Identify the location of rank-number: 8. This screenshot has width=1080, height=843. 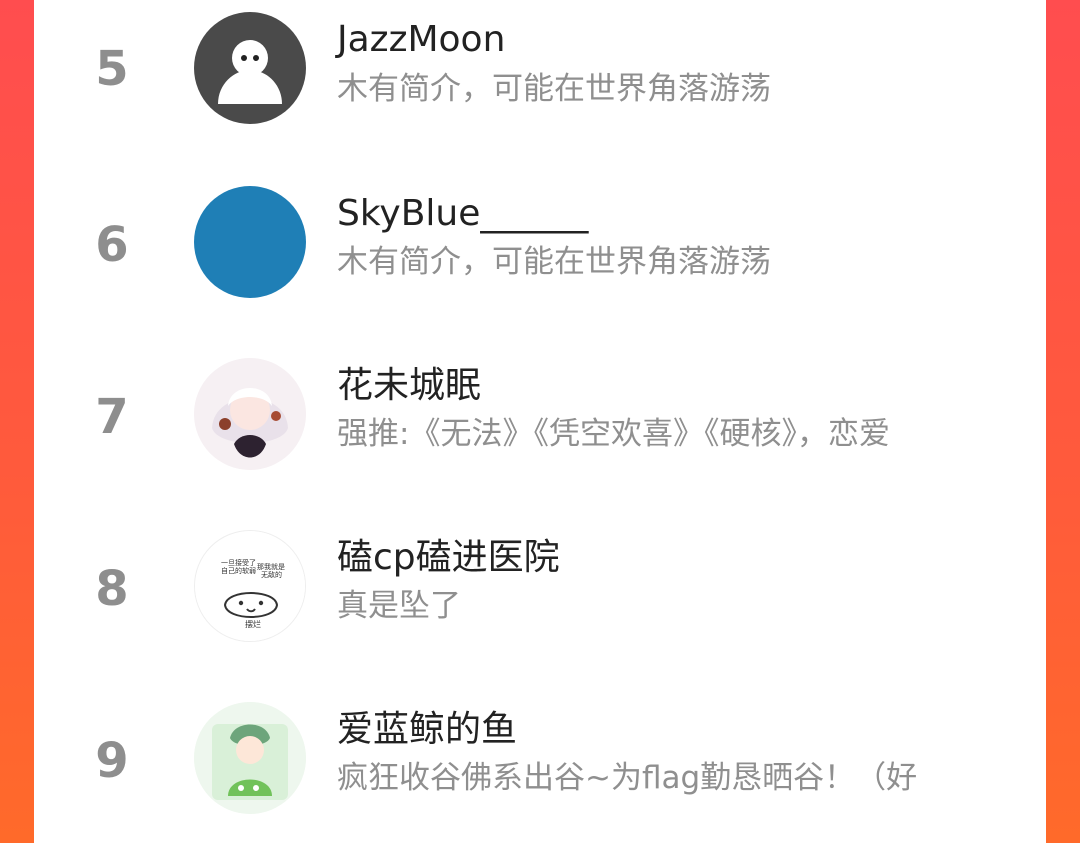
(112, 589).